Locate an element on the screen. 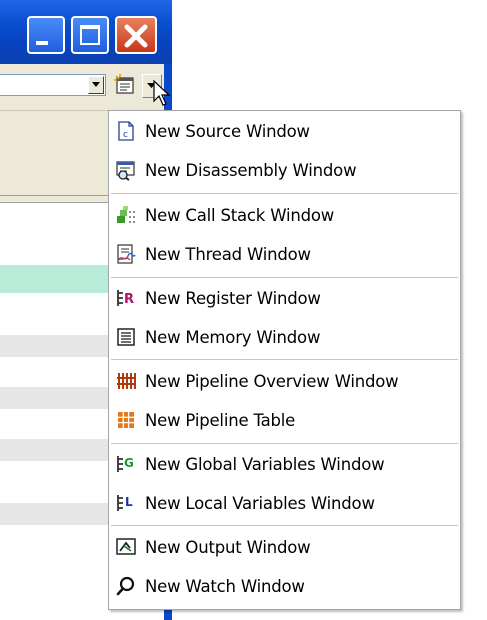 The width and height of the screenshot is (487, 620). local-icon-letter: L is located at coordinates (129, 502).